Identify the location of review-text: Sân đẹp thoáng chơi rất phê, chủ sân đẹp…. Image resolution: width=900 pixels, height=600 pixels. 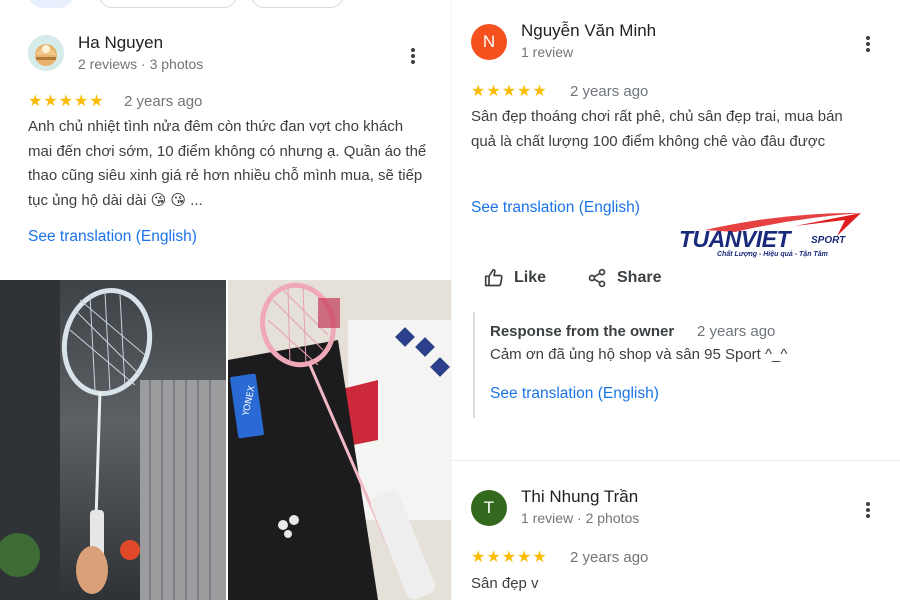
(657, 129).